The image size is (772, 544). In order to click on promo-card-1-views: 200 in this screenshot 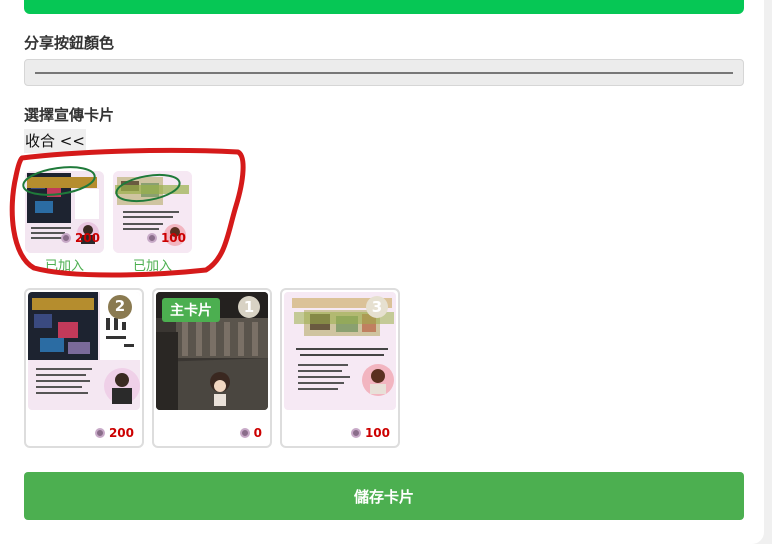, I will do `click(114, 433)`.